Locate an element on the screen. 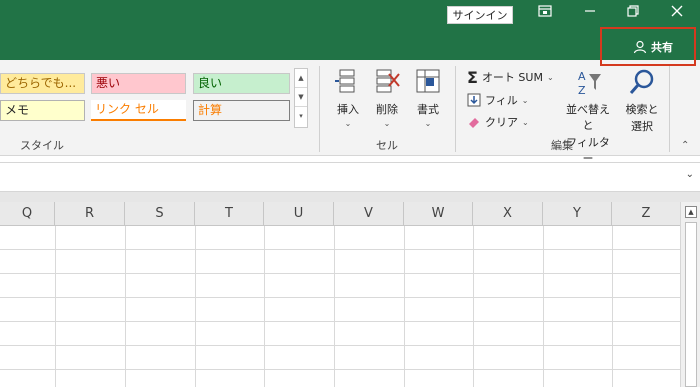  clear-button: クリア ⌄ is located at coordinates (498, 122).